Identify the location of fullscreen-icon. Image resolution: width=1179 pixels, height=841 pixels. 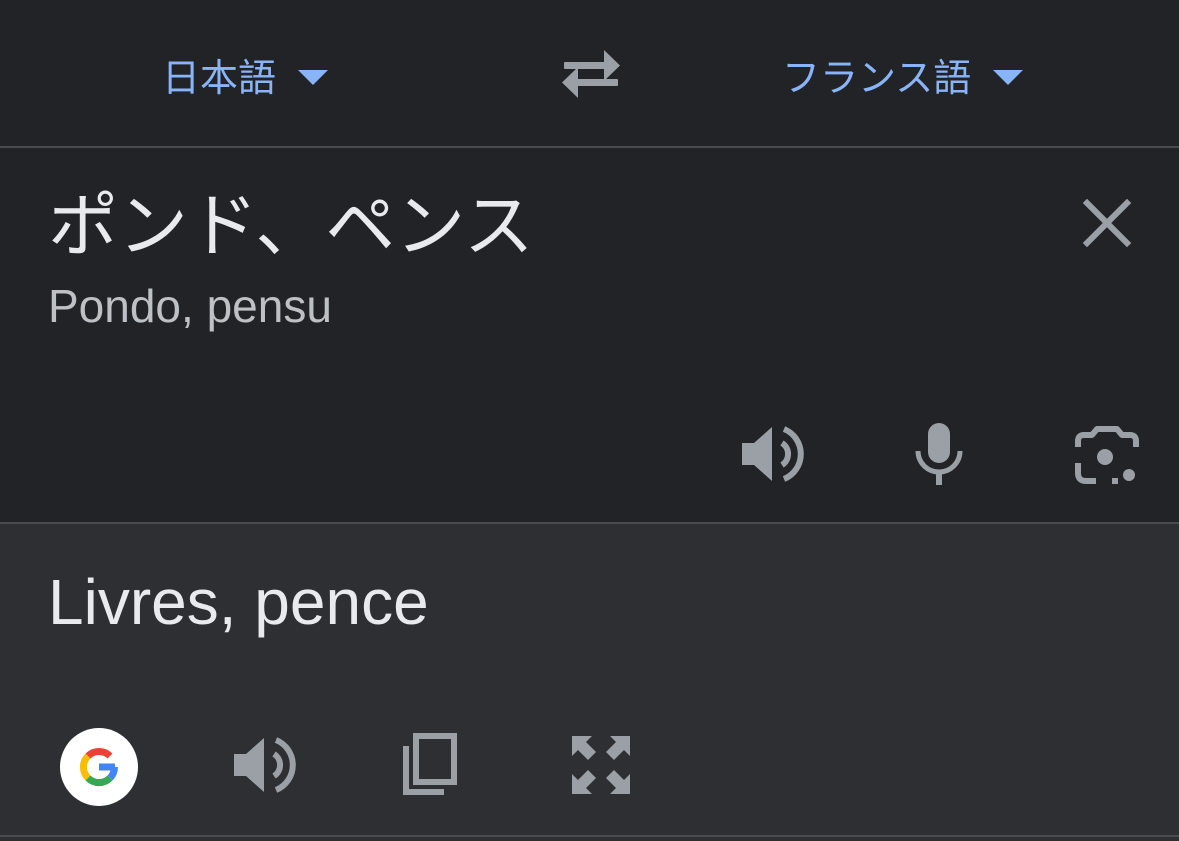
(601, 765).